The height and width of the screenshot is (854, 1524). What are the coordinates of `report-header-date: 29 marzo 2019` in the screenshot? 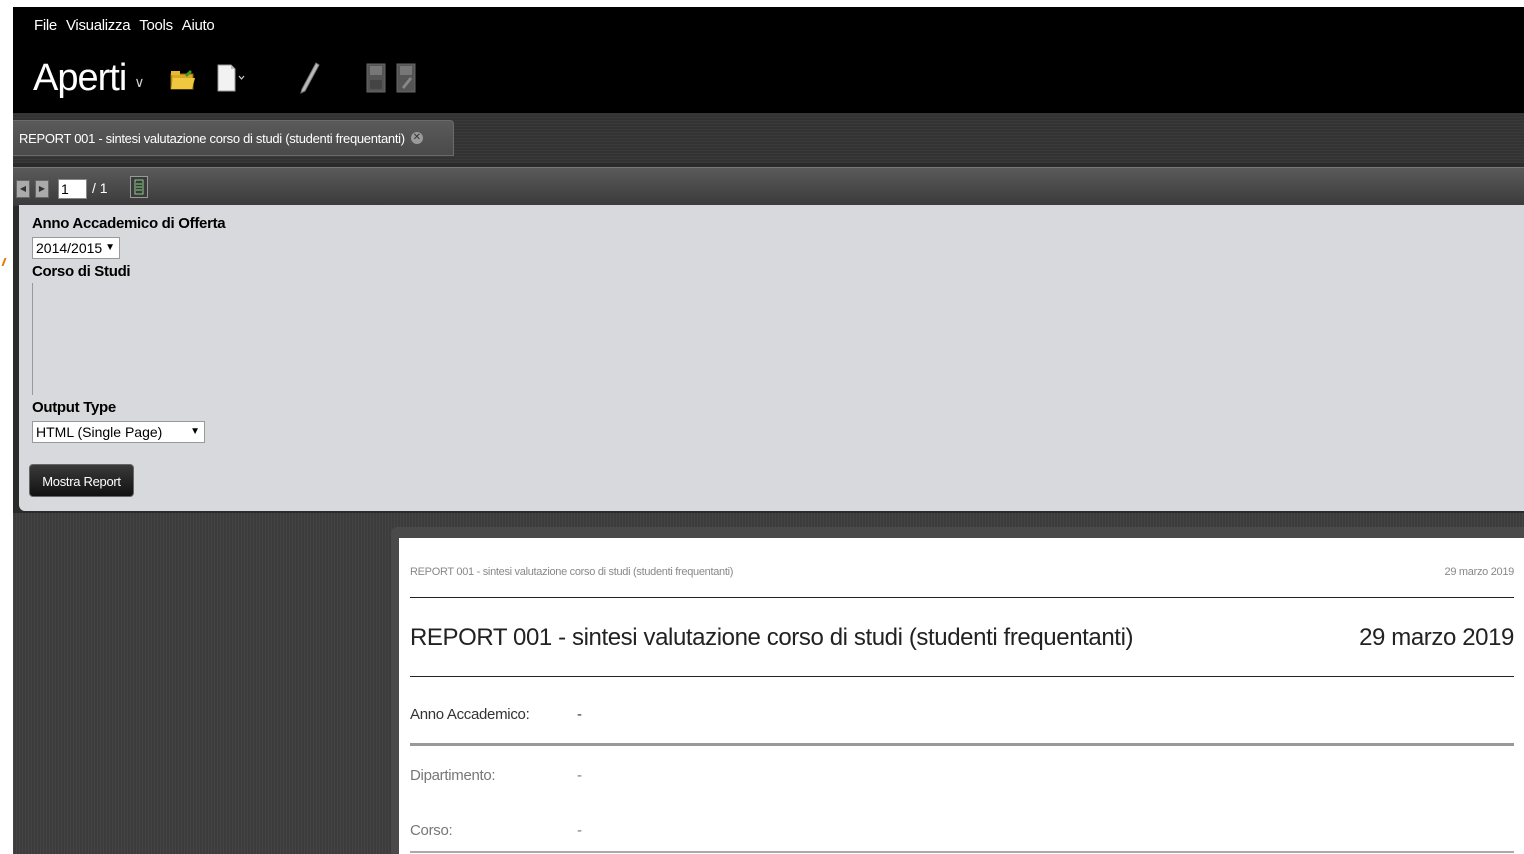 It's located at (1479, 572).